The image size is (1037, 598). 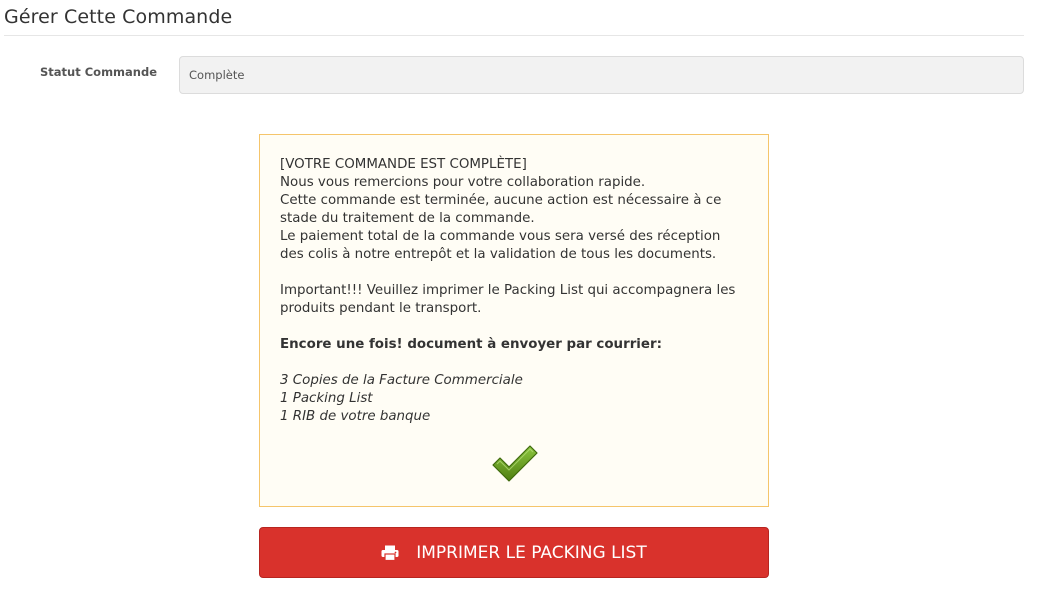 What do you see at coordinates (355, 416) in the screenshot?
I see `document-item: 1 RIB de votre banque` at bounding box center [355, 416].